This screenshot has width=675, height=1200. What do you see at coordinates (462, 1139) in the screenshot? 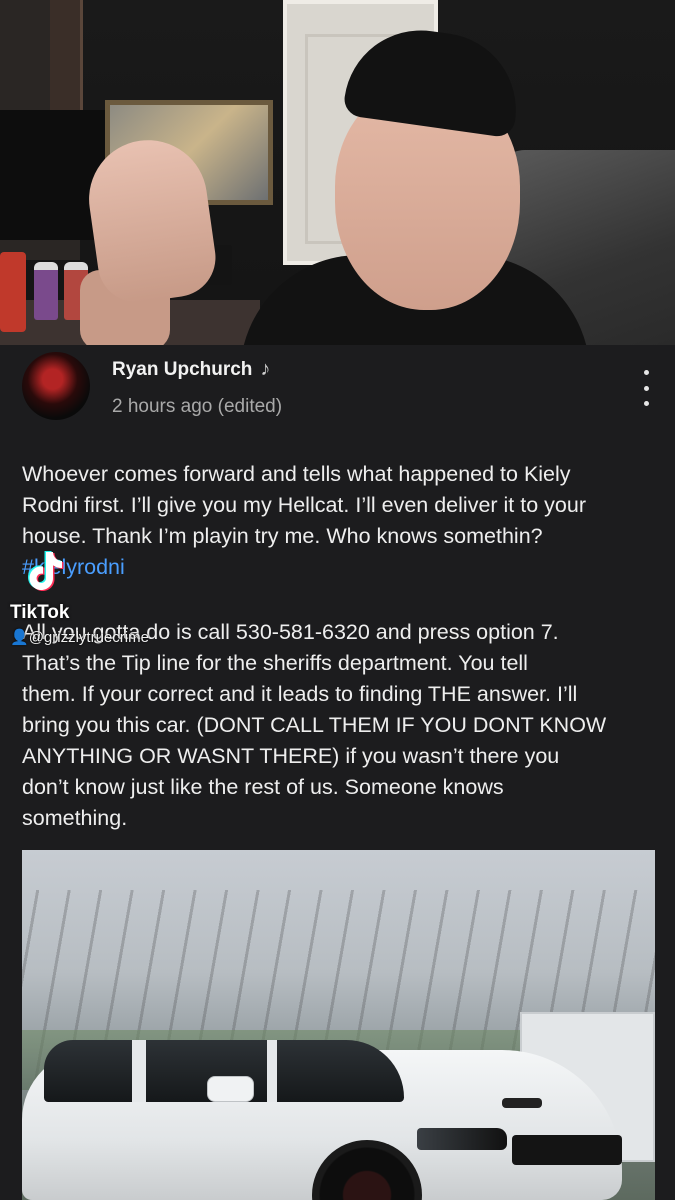
I see `car-headlight` at bounding box center [462, 1139].